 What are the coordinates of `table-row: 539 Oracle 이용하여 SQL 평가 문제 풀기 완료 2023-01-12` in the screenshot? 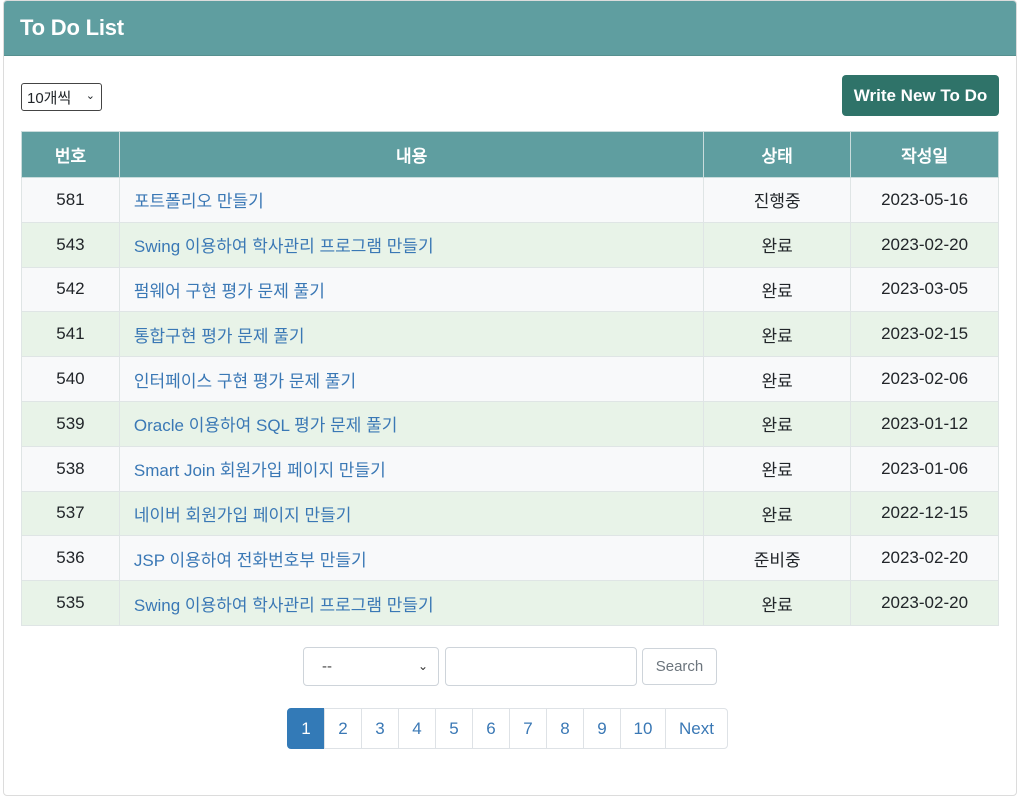 It's located at (510, 423).